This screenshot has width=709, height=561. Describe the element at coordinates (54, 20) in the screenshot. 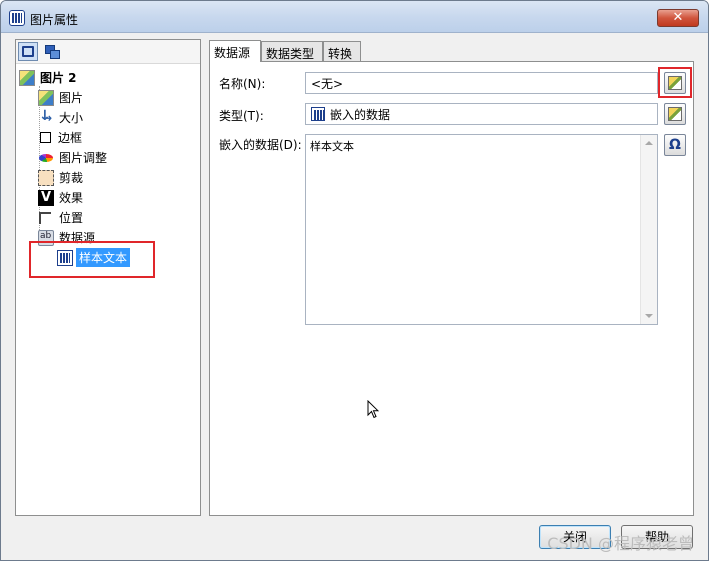

I see `window-title: 图片属性` at that location.